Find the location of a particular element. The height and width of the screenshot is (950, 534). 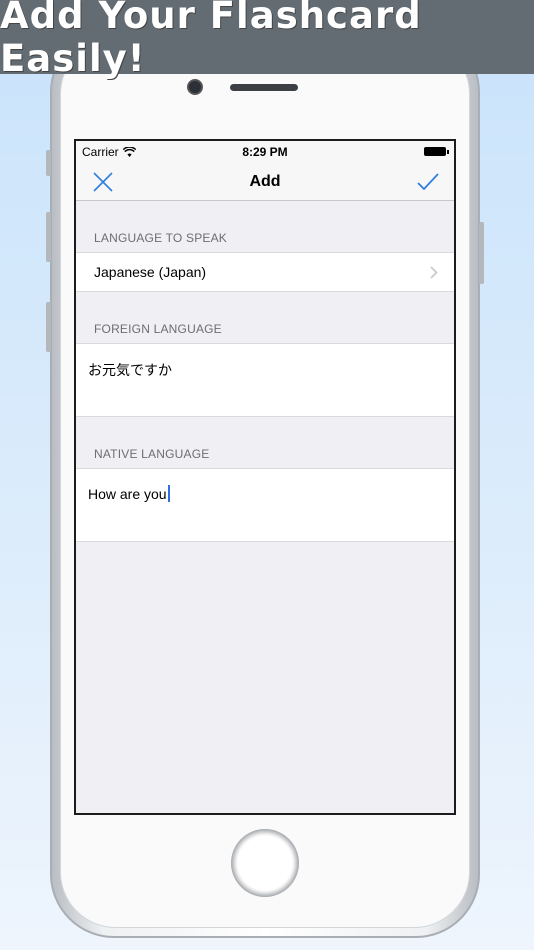

native-language-value: How are you is located at coordinates (127, 494).